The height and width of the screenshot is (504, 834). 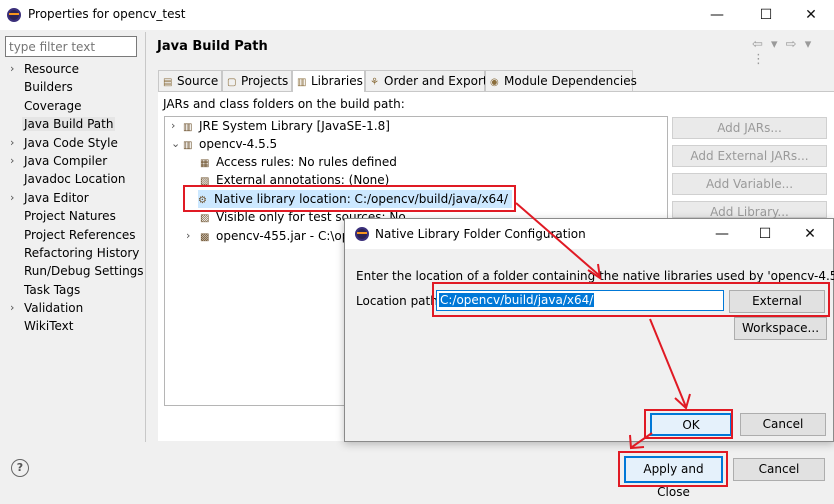 What do you see at coordinates (82, 252) in the screenshot?
I see `sidebar-item-label: Refactoring History` at bounding box center [82, 252].